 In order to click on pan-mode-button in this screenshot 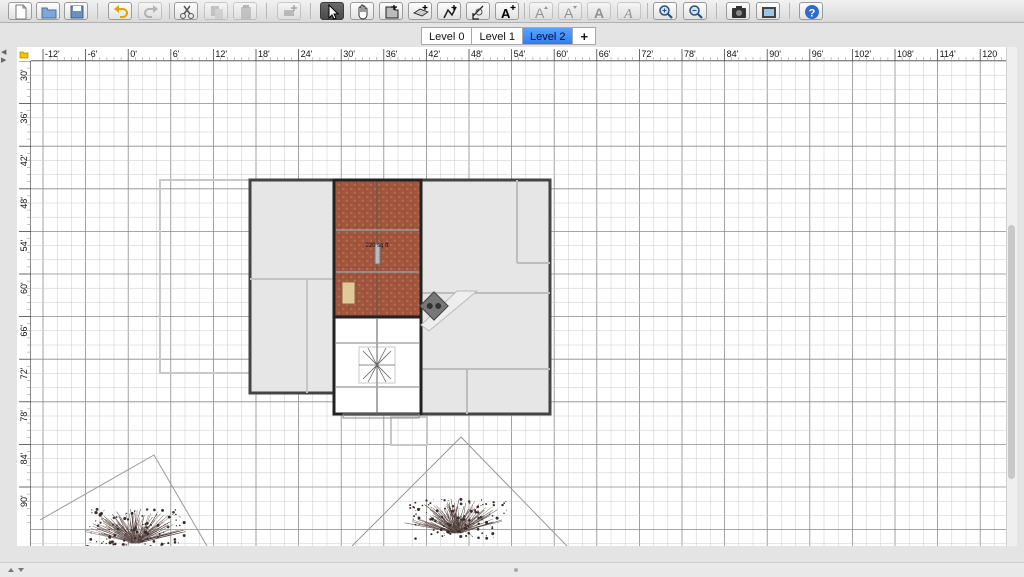, I will do `click(362, 11)`.